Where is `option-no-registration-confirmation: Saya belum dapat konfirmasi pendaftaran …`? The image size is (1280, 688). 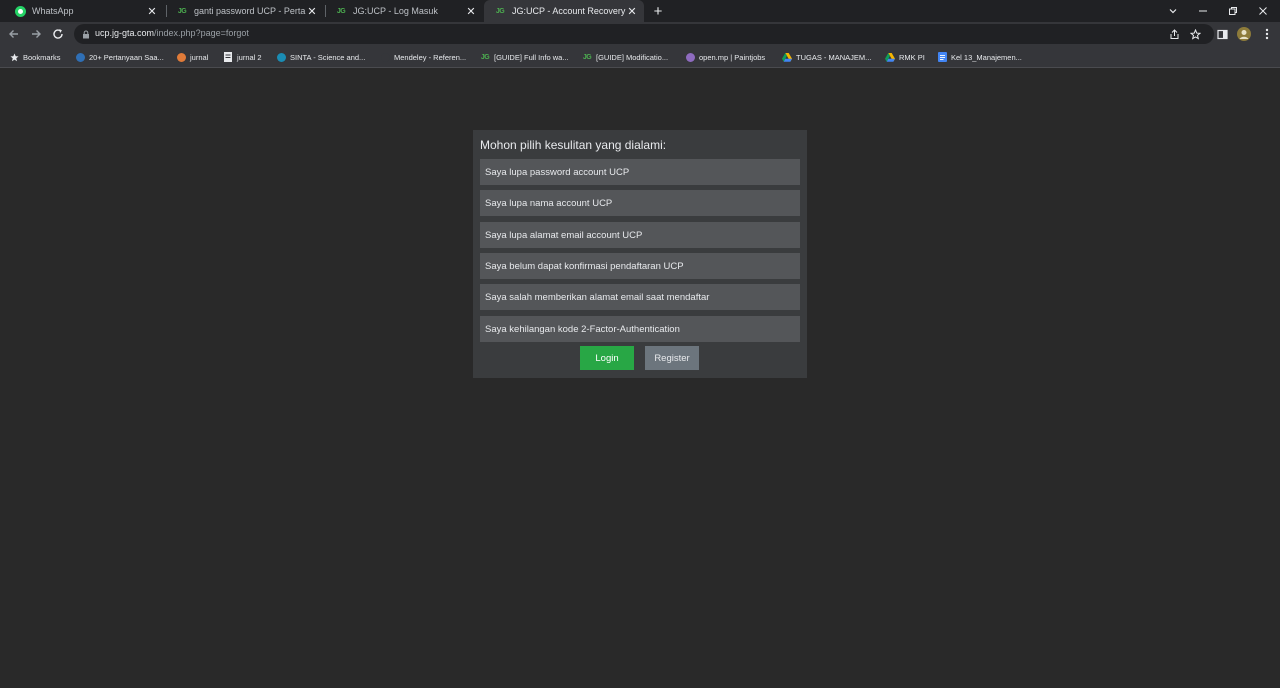 option-no-registration-confirmation: Saya belum dapat konfirmasi pendaftaran … is located at coordinates (640, 266).